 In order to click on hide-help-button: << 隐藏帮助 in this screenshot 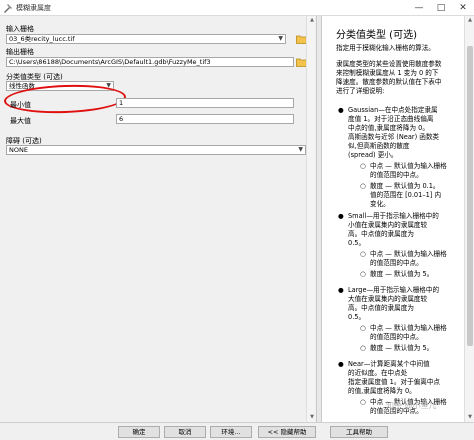, I will do `click(287, 432)`.